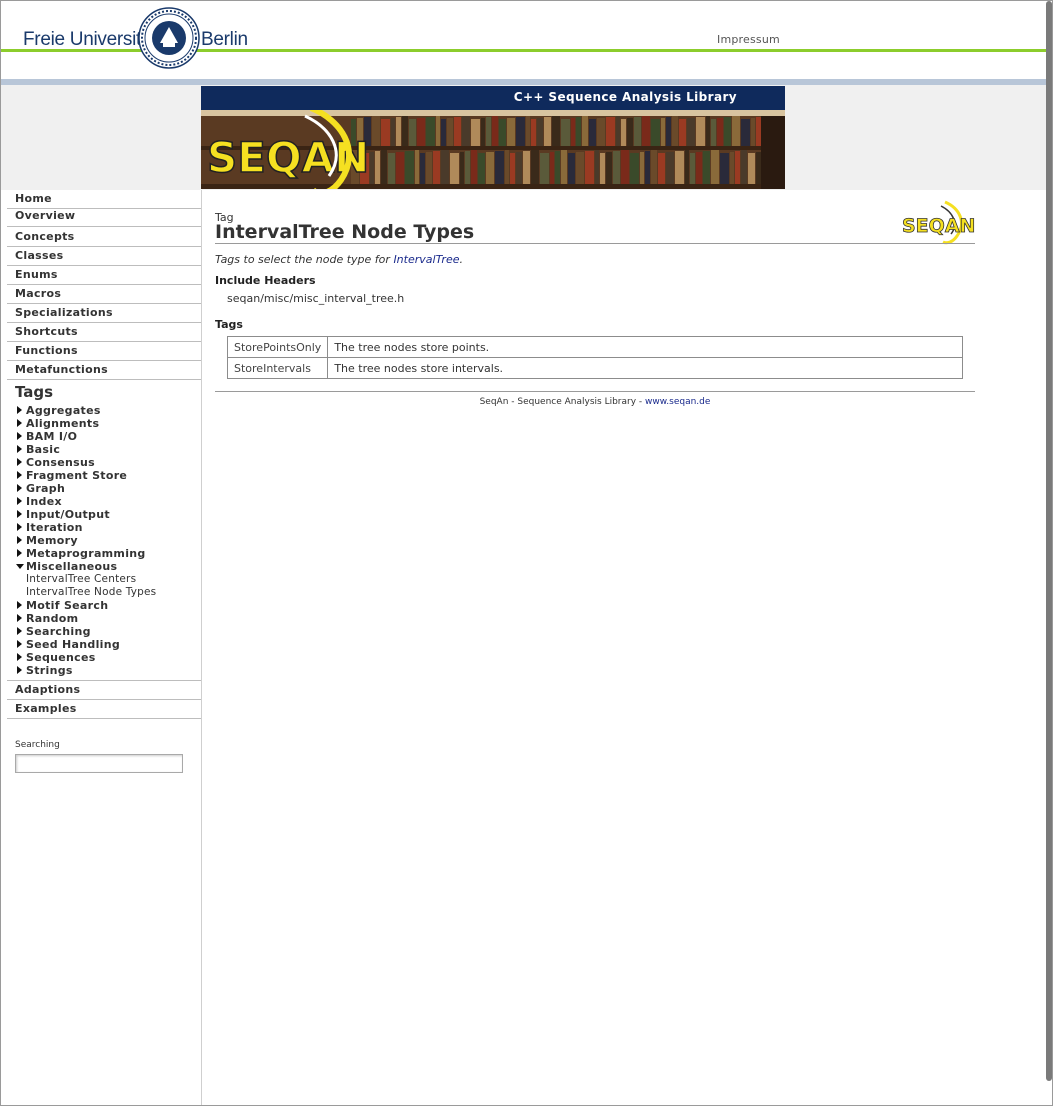 This screenshot has width=1053, height=1106. Describe the element at coordinates (99, 763) in the screenshot. I see `search-input` at that location.